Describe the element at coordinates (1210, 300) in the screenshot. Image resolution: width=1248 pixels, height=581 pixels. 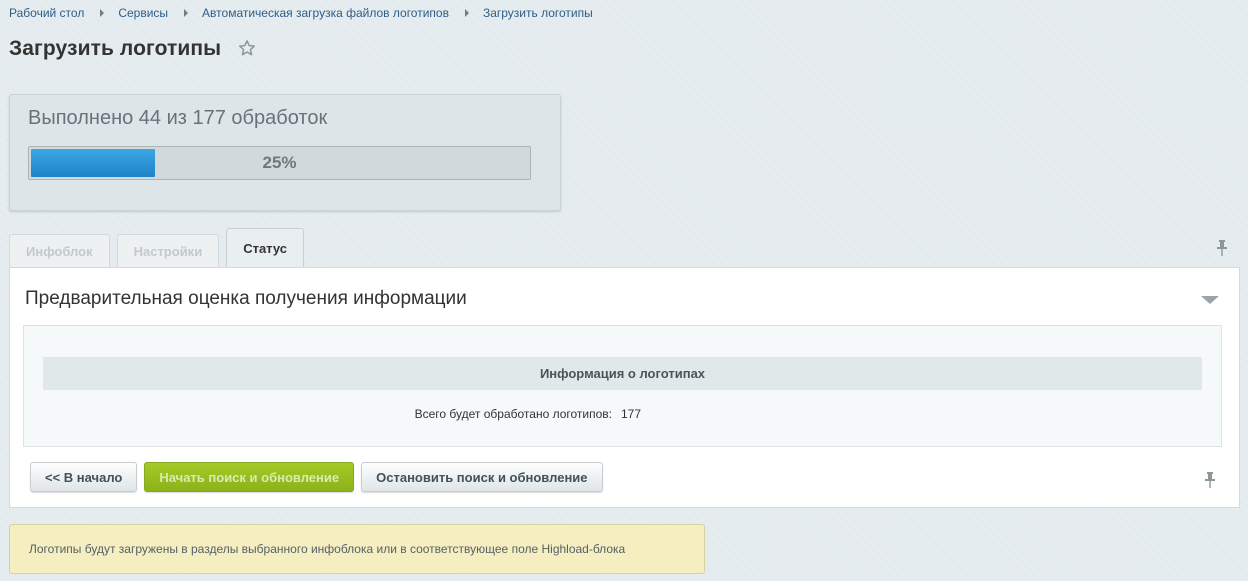
I see `collapse-arrow-icon` at that location.